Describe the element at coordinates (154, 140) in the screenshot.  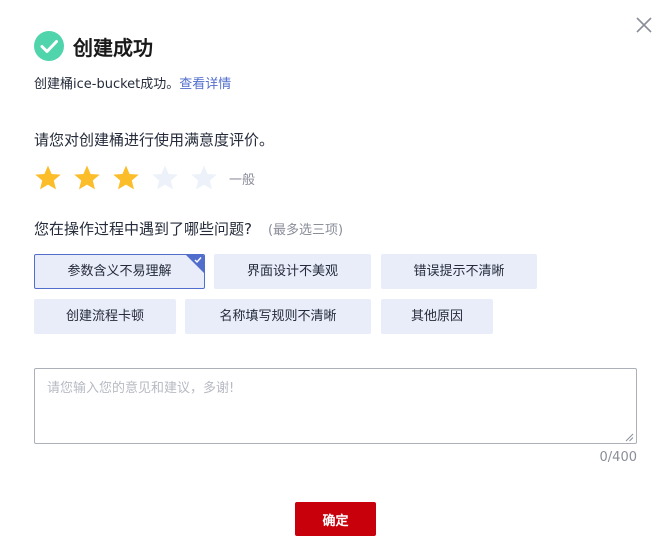
I see `rating-question: 请您对创建桶进行使用满意度评价。` at that location.